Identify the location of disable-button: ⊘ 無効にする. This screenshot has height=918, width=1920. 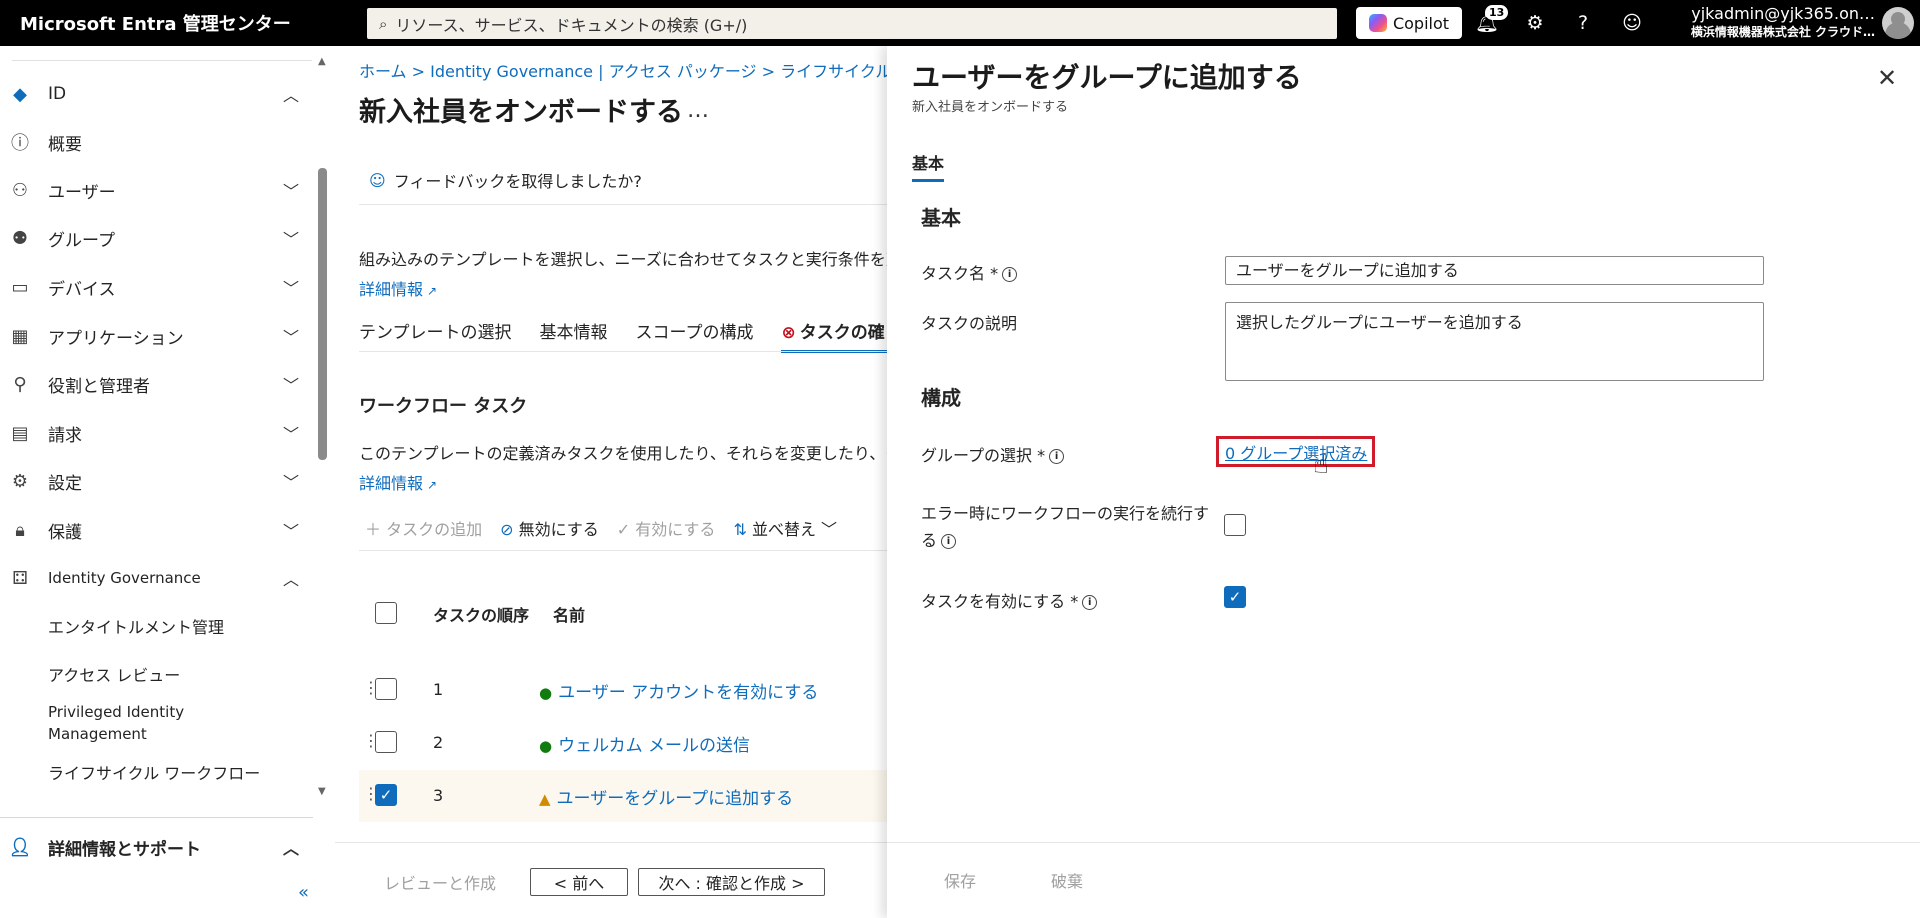
(549, 528).